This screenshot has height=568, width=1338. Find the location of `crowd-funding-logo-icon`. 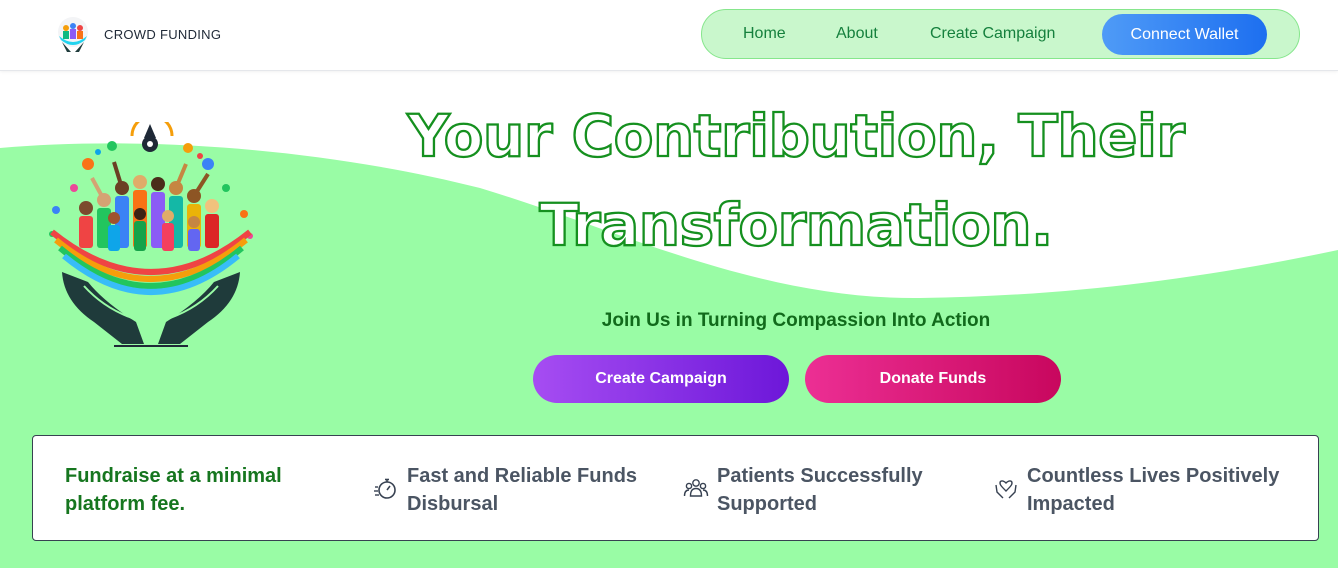

crowd-funding-logo-icon is located at coordinates (73, 34).